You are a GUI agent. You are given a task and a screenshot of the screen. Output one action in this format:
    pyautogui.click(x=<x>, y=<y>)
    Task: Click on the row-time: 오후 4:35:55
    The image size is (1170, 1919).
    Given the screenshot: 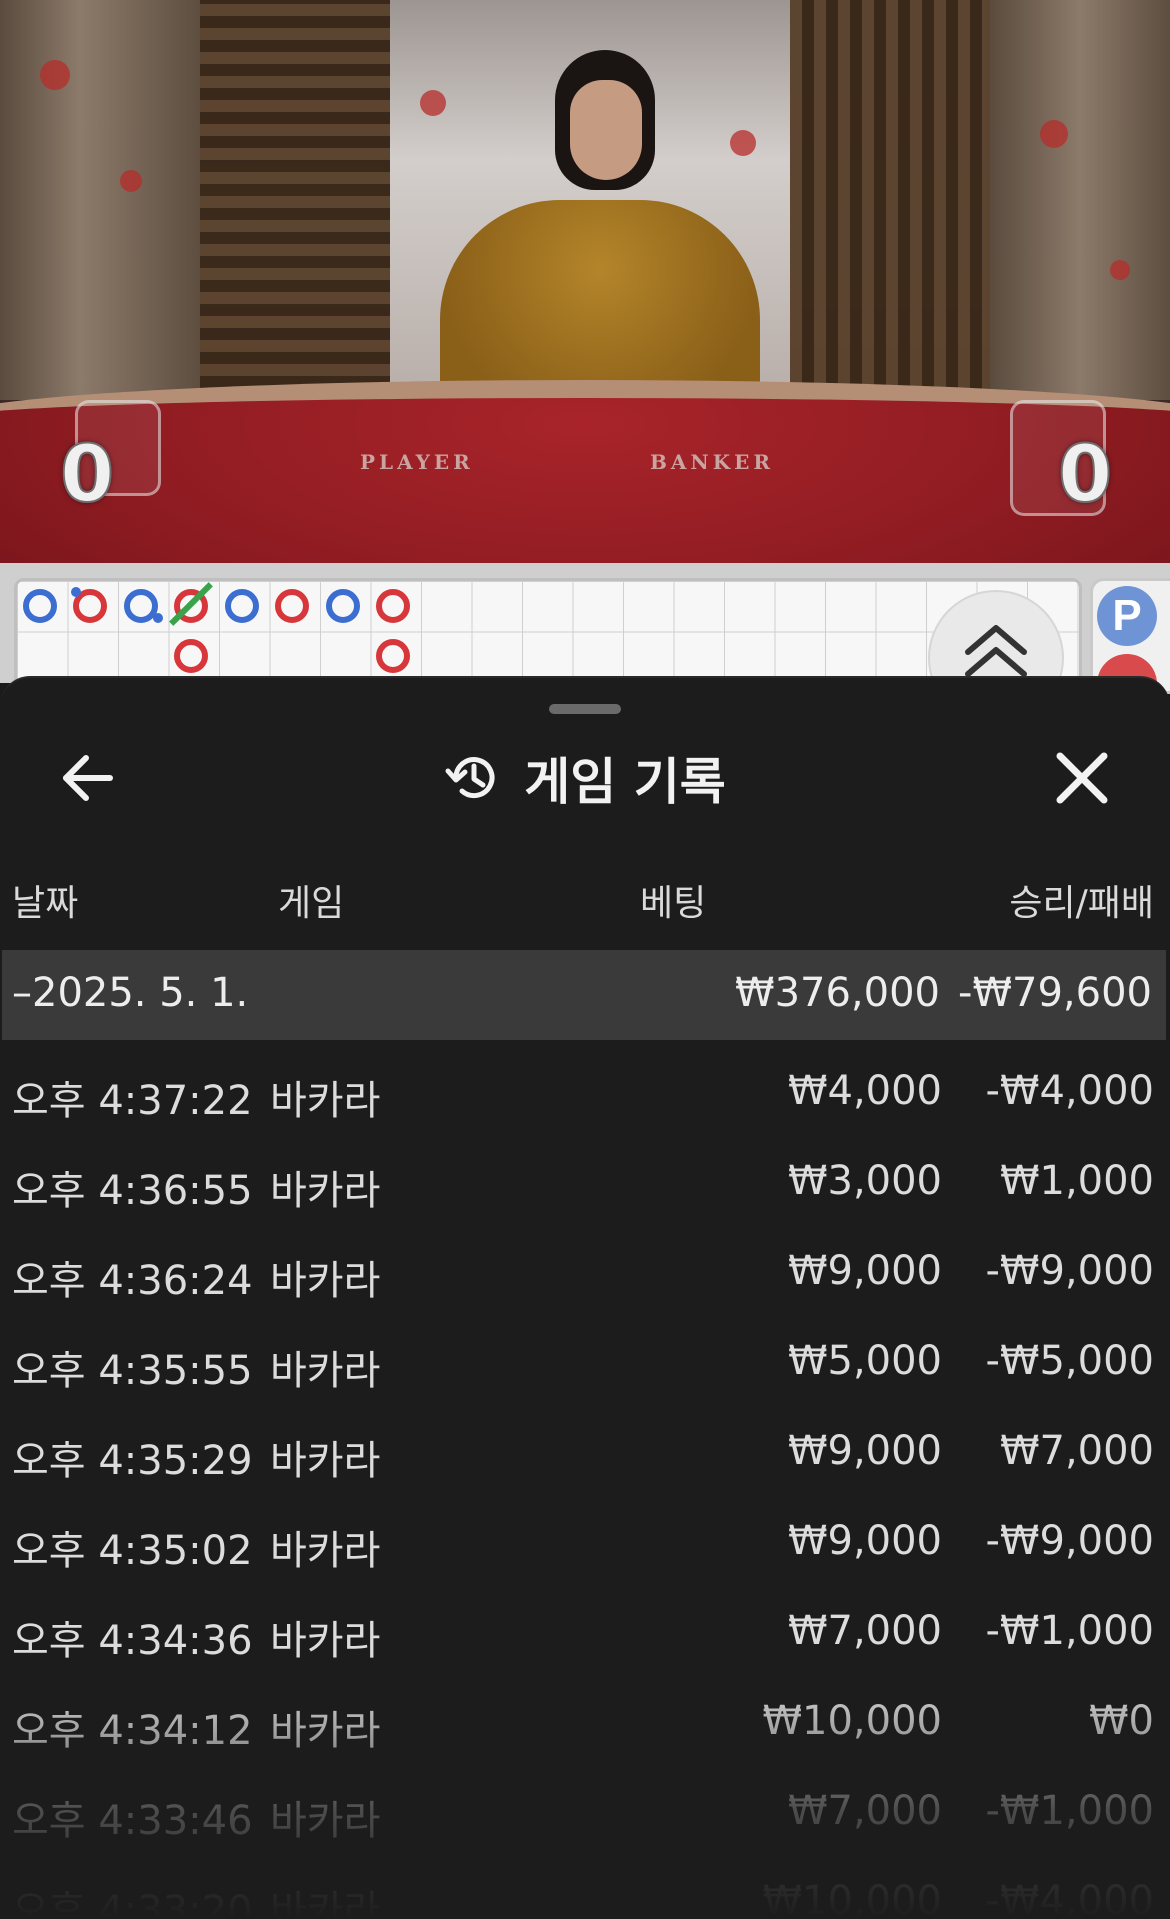 What is the action you would take?
    pyautogui.click(x=132, y=1371)
    